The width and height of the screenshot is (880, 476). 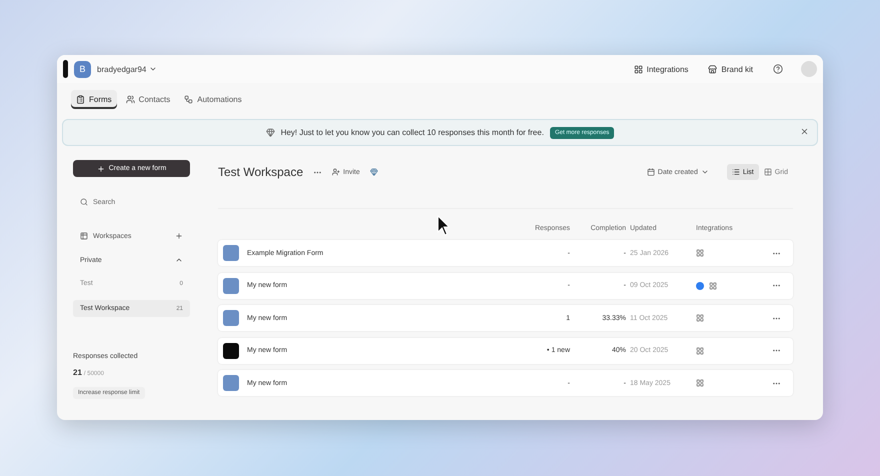 I want to click on top-action-button: Brand kit, so click(x=730, y=69).